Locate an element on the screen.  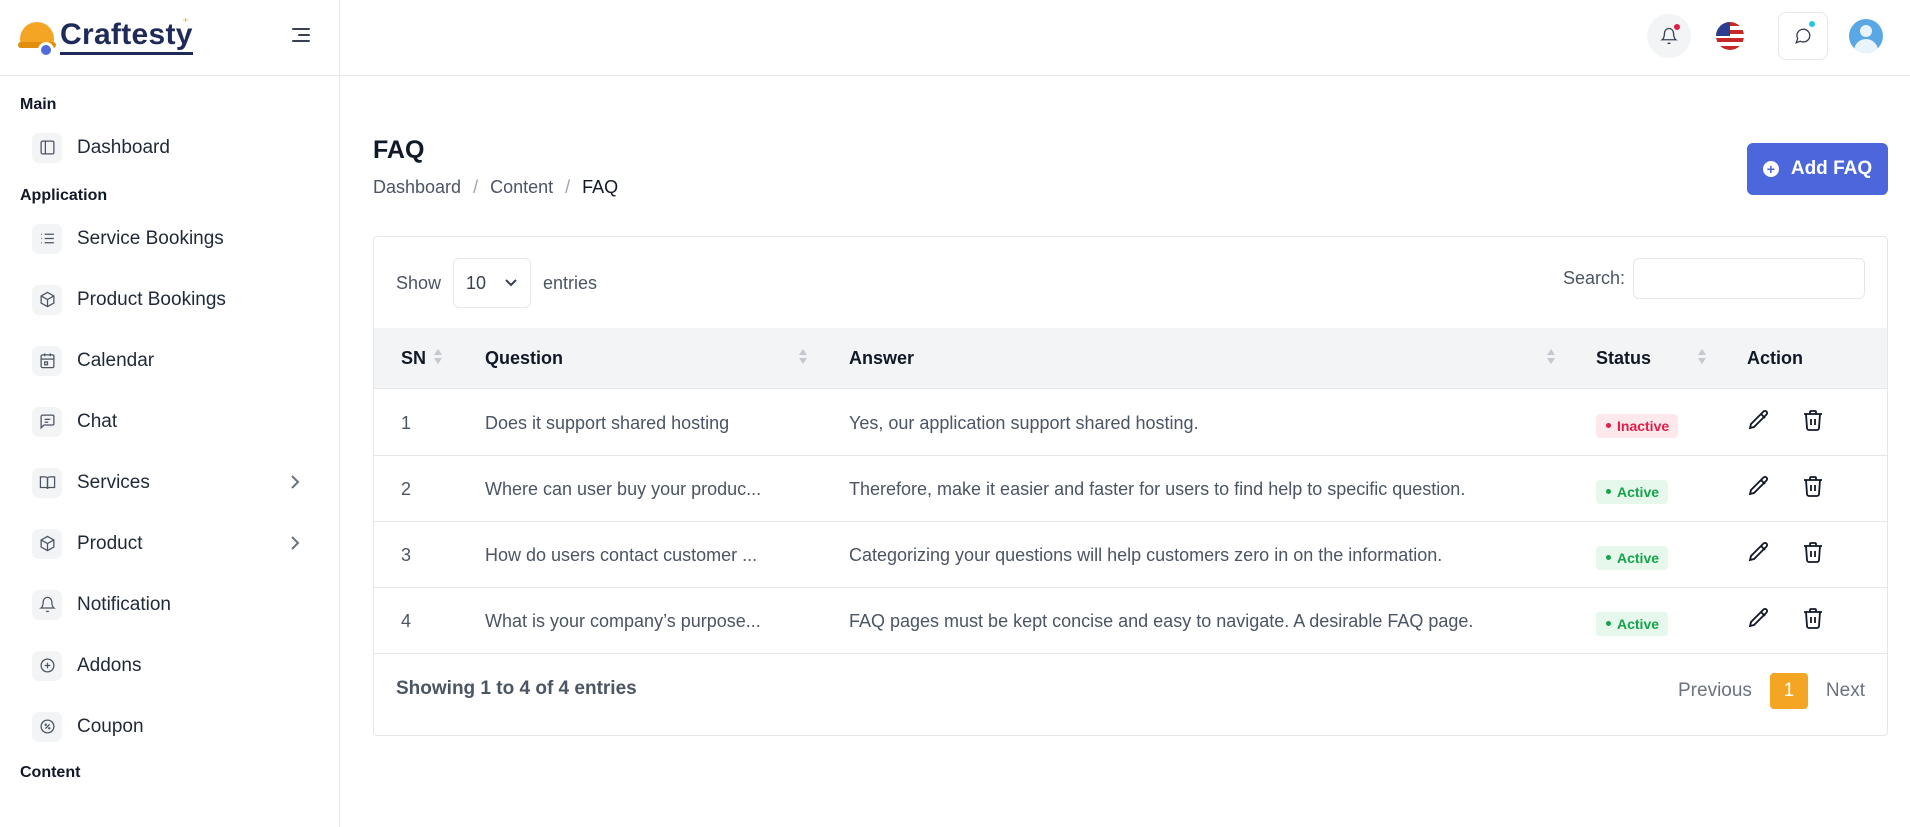
layout-icon is located at coordinates (47, 147).